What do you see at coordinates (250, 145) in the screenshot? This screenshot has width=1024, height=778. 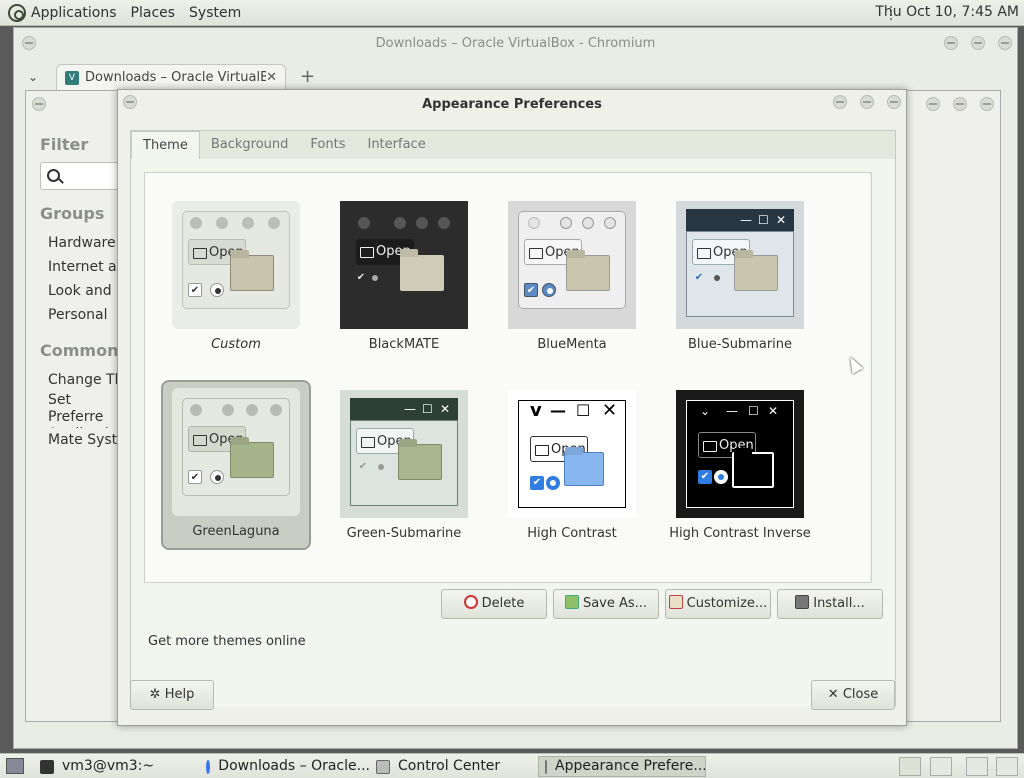 I see `tab-background: Background` at bounding box center [250, 145].